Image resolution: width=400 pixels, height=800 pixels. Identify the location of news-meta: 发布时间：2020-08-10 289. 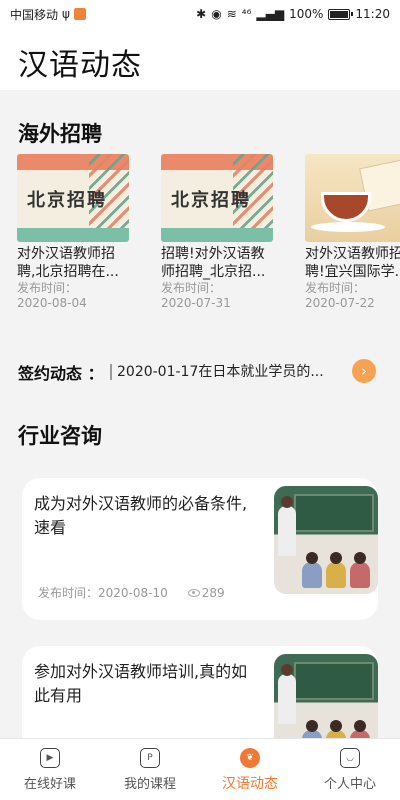
(131, 592).